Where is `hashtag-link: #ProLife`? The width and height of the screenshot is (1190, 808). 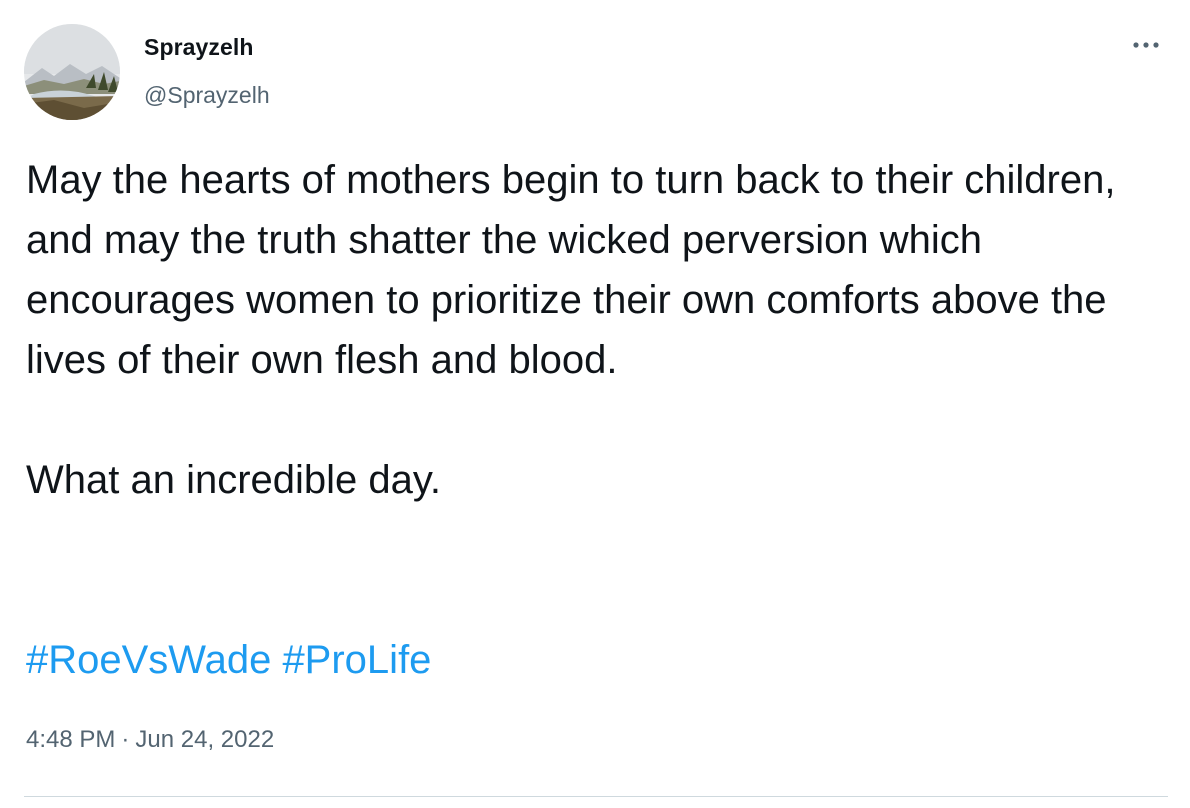
hashtag-link: #ProLife is located at coordinates (356, 660).